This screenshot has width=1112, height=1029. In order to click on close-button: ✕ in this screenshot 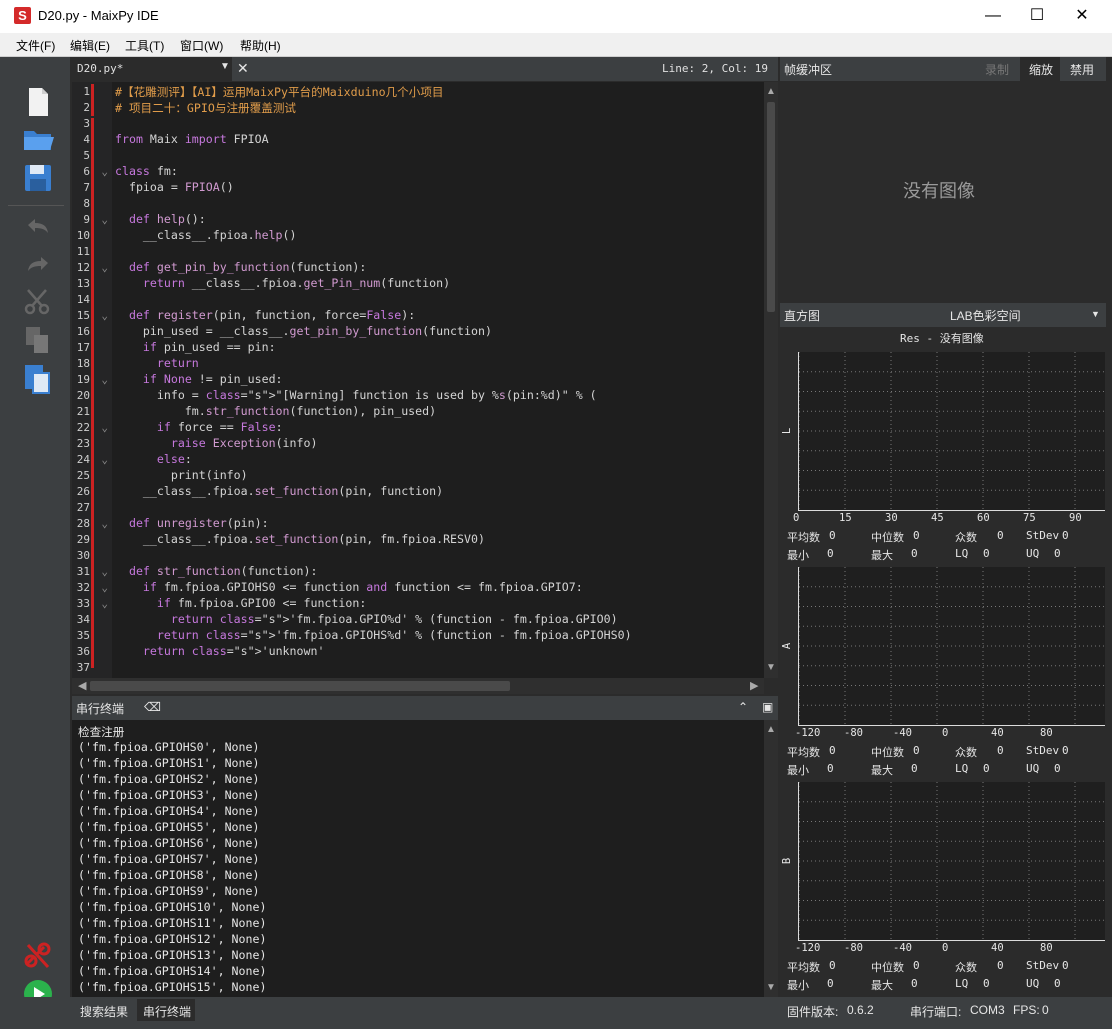, I will do `click(1082, 16)`.